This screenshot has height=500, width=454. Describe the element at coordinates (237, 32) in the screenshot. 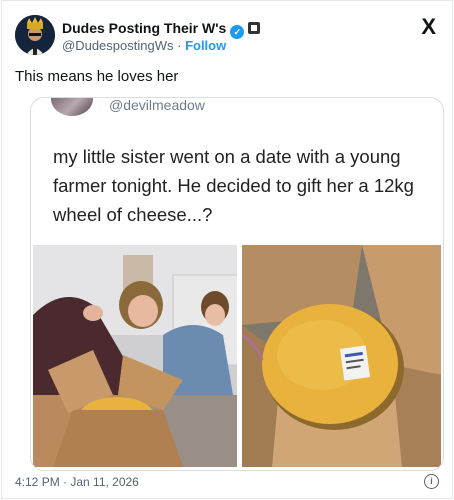

I see `verified-badge-icon: ✓` at that location.